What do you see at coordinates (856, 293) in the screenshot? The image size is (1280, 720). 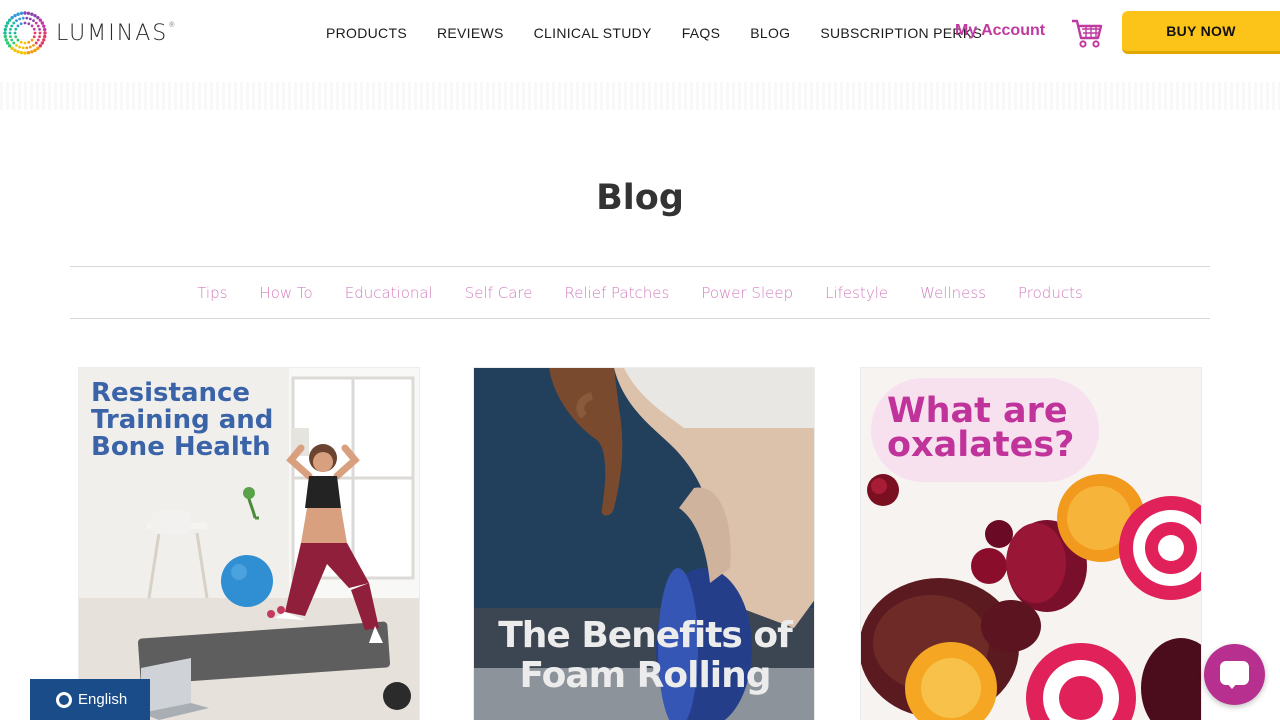 I see `category-lifestyle: Lifestyle` at bounding box center [856, 293].